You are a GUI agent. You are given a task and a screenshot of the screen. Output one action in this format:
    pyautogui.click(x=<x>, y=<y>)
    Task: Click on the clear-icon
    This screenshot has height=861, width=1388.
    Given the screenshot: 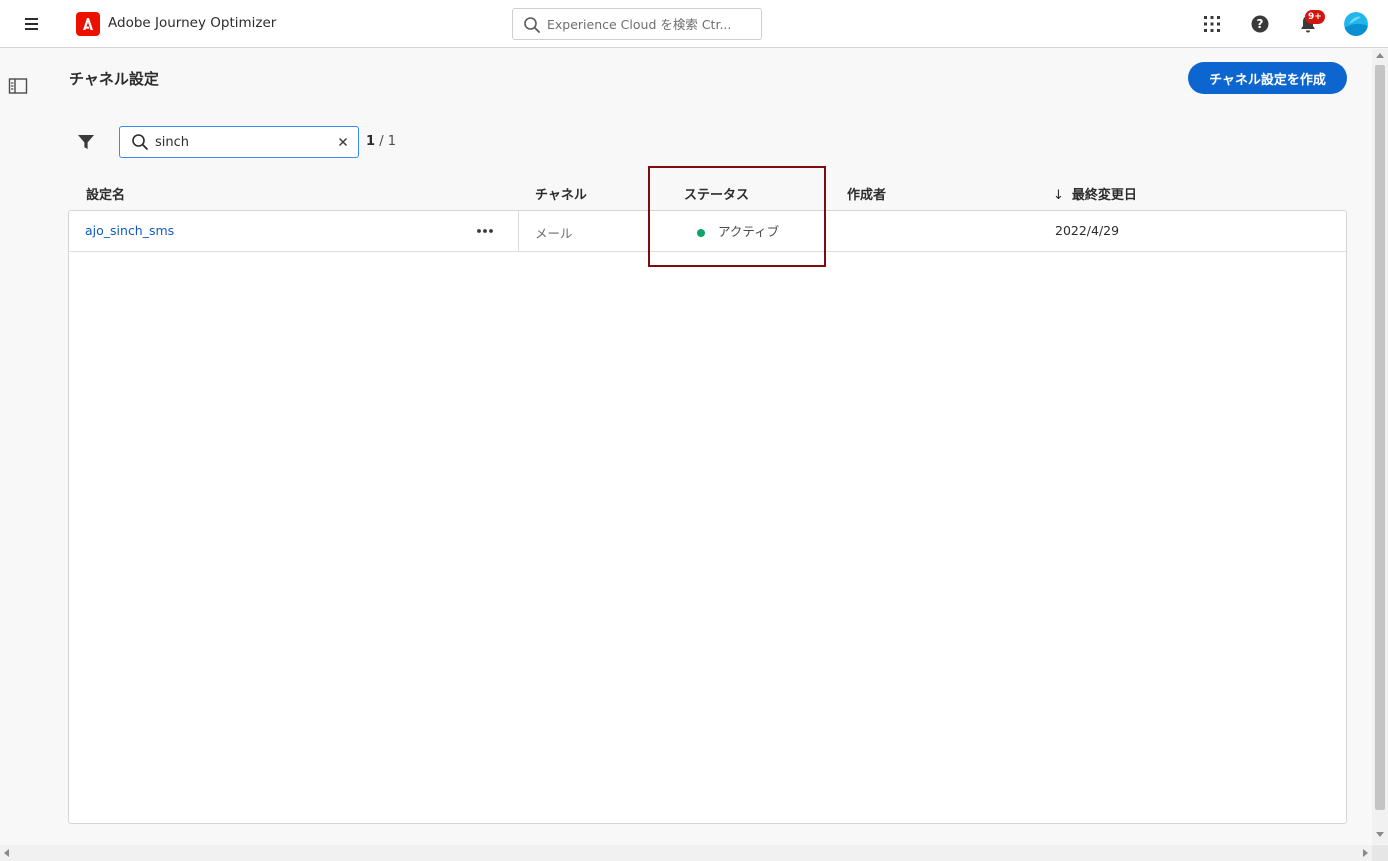 What is the action you would take?
    pyautogui.click(x=343, y=142)
    